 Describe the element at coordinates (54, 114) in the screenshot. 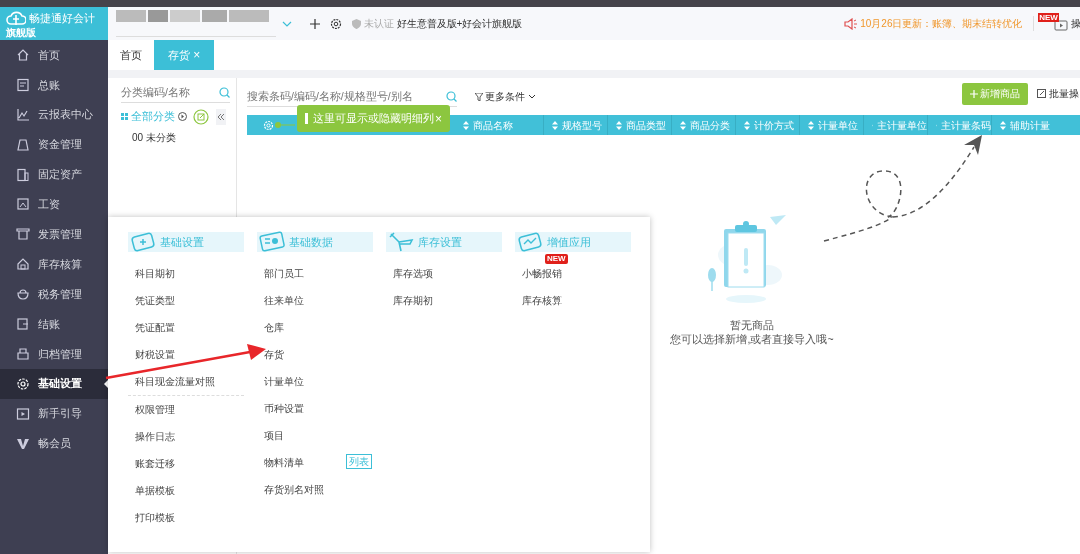

I see `sidebar-item: 云报表中心` at that location.